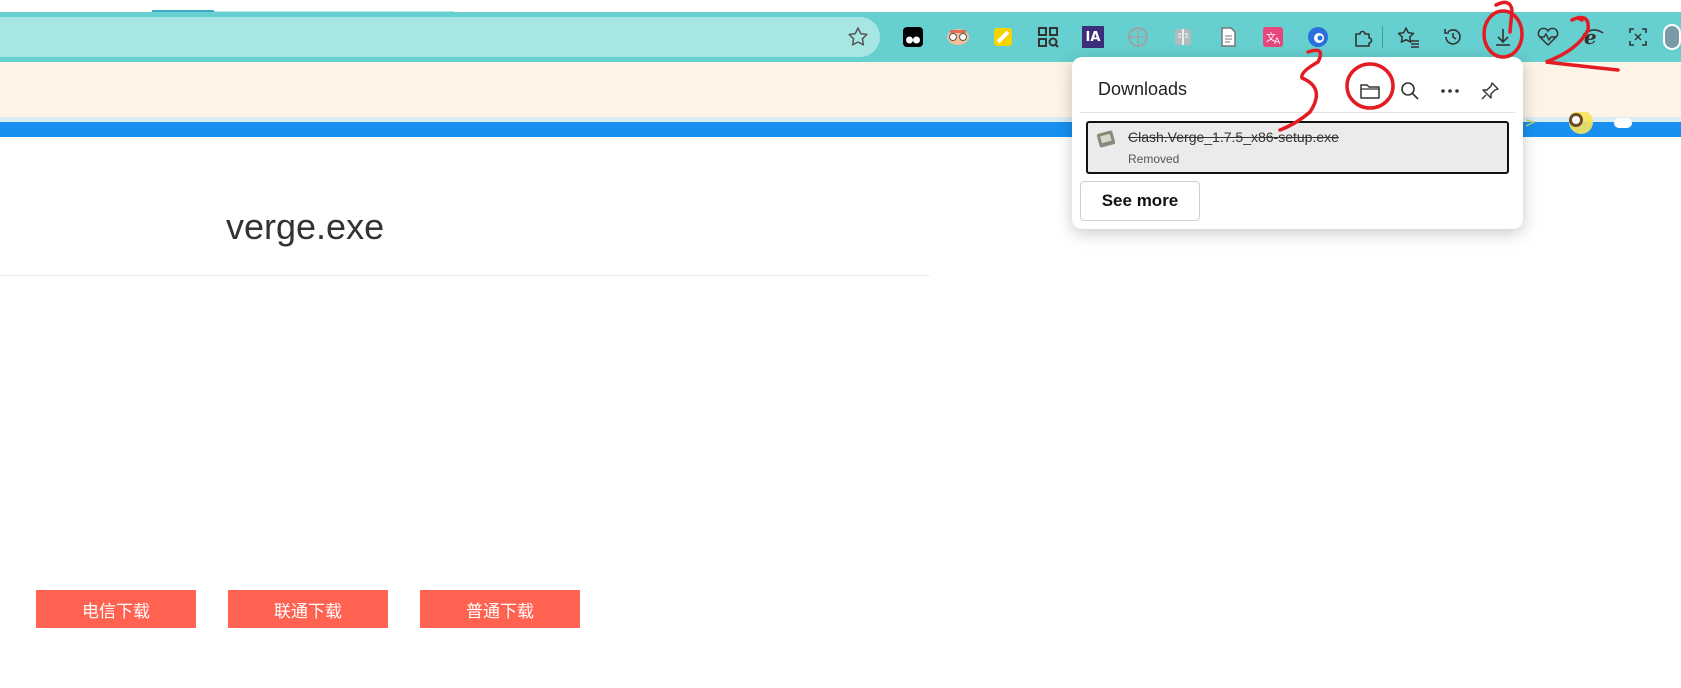 This screenshot has height=688, width=1681. I want to click on downloads-title: Downloads, so click(1143, 89).